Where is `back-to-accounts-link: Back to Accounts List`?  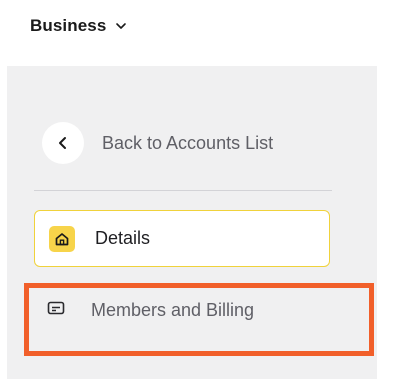
back-to-accounts-link: Back to Accounts List is located at coordinates (157, 143).